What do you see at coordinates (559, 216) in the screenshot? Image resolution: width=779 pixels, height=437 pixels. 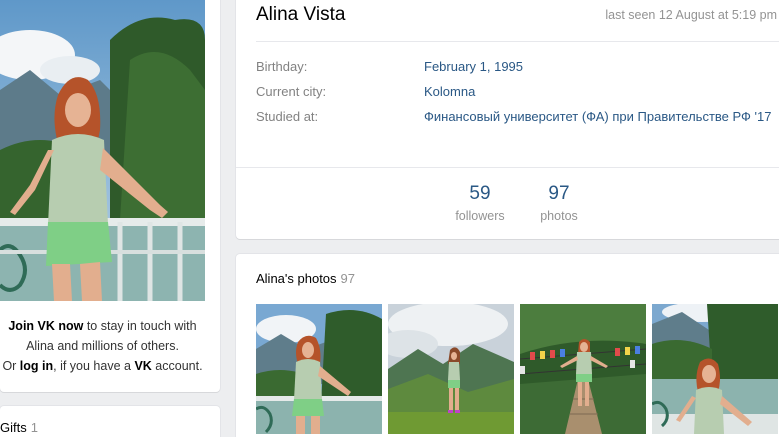 I see `photos-label: photos` at bounding box center [559, 216].